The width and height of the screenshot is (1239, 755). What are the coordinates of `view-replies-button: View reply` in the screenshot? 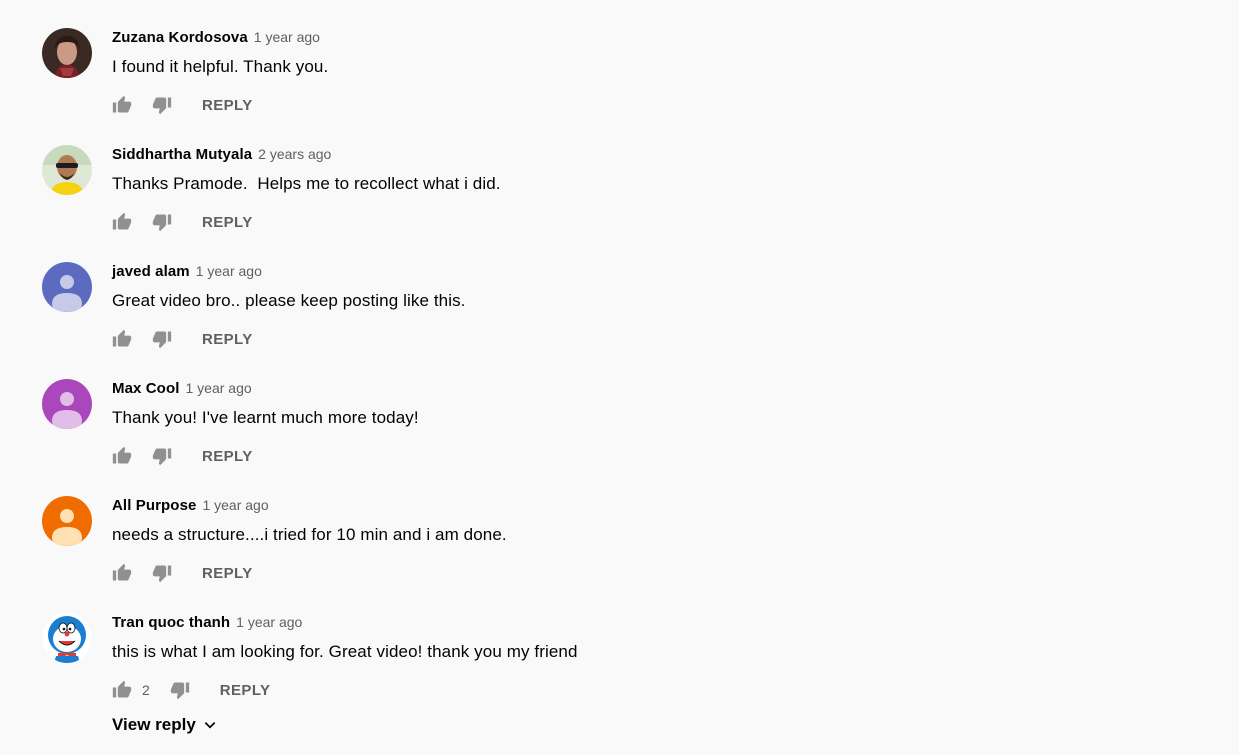 It's located at (165, 725).